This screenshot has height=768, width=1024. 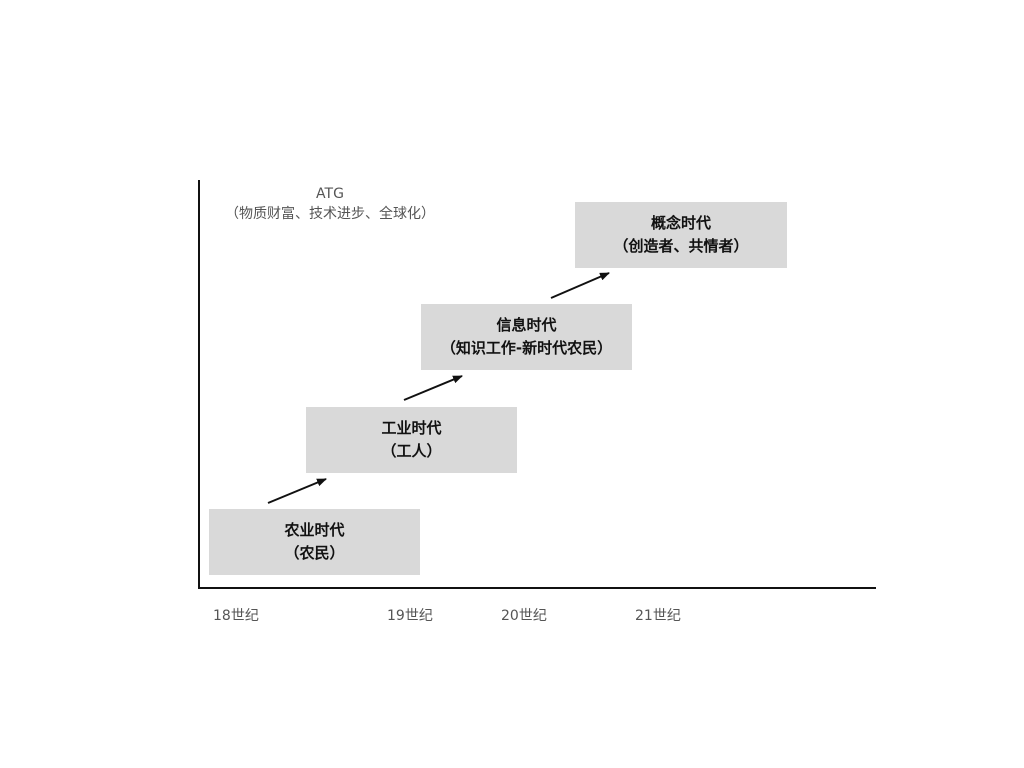 I want to click on era-role: （知识工作-新时代农民）, so click(x=526, y=348).